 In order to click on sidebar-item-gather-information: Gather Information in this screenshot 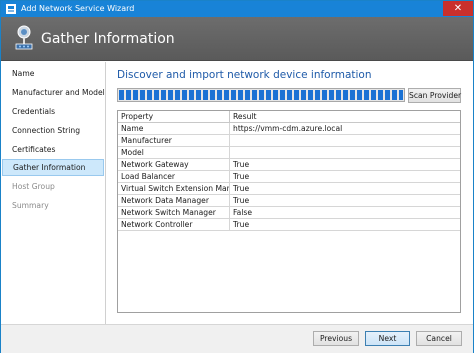, I will do `click(53, 167)`.